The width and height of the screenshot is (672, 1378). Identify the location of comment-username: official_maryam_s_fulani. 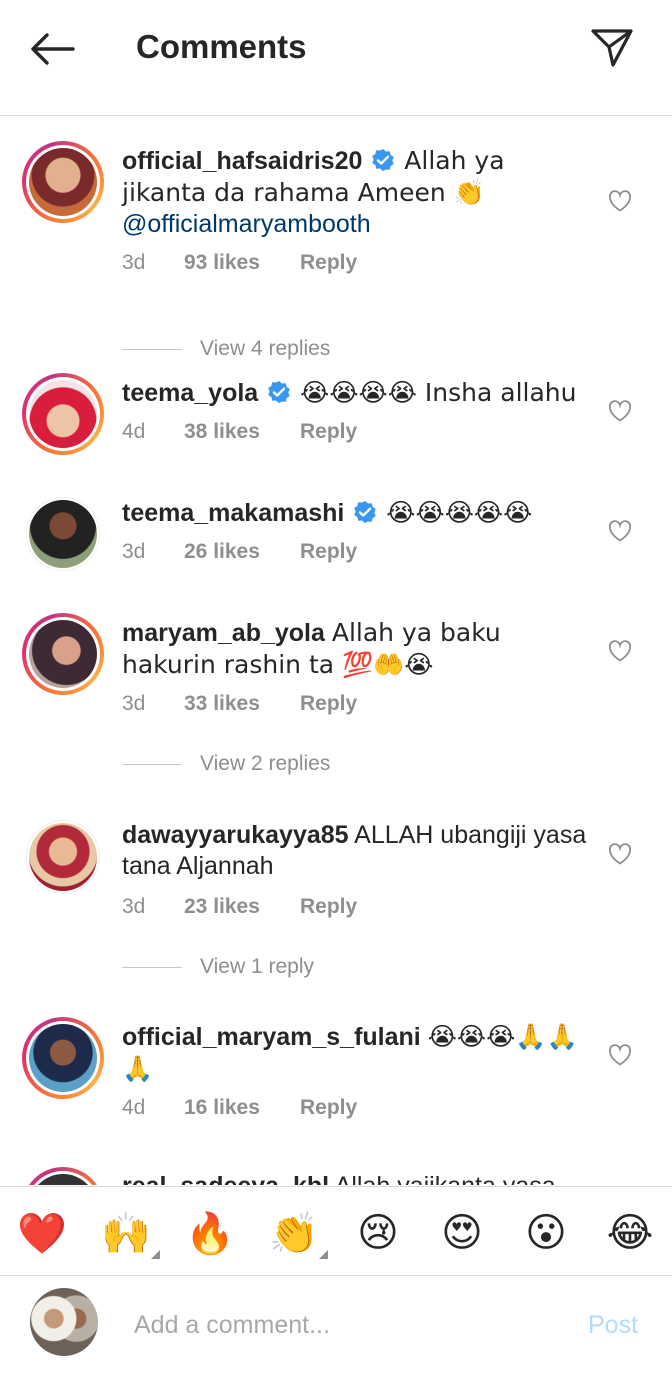
(271, 1037).